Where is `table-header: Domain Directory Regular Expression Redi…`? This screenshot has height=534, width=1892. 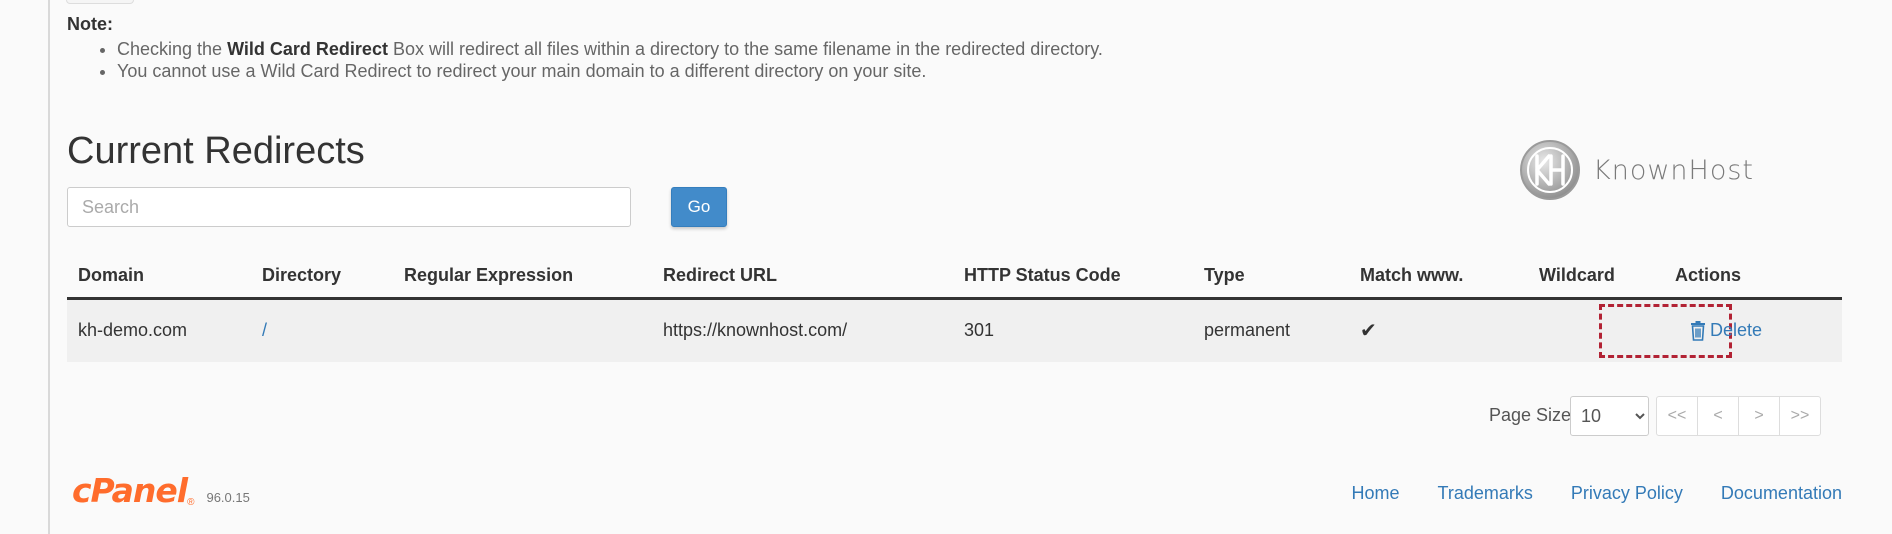 table-header: Domain Directory Regular Expression Redi… is located at coordinates (954, 277).